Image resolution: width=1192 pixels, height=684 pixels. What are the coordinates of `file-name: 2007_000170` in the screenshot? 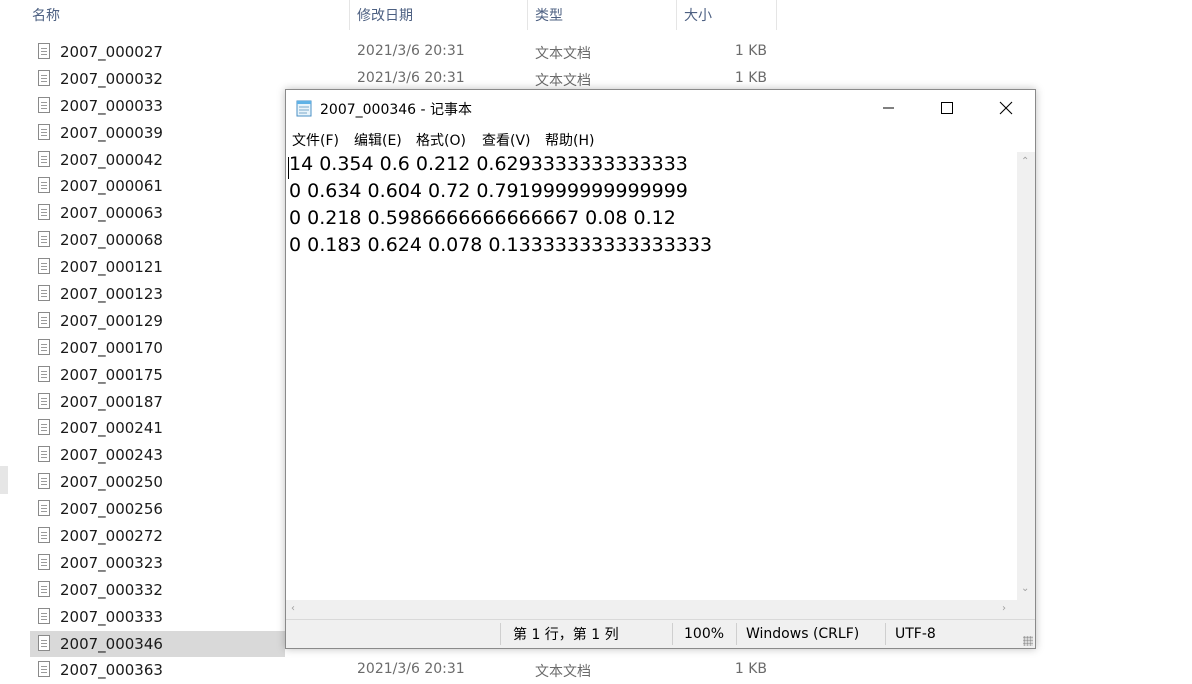 It's located at (111, 347).